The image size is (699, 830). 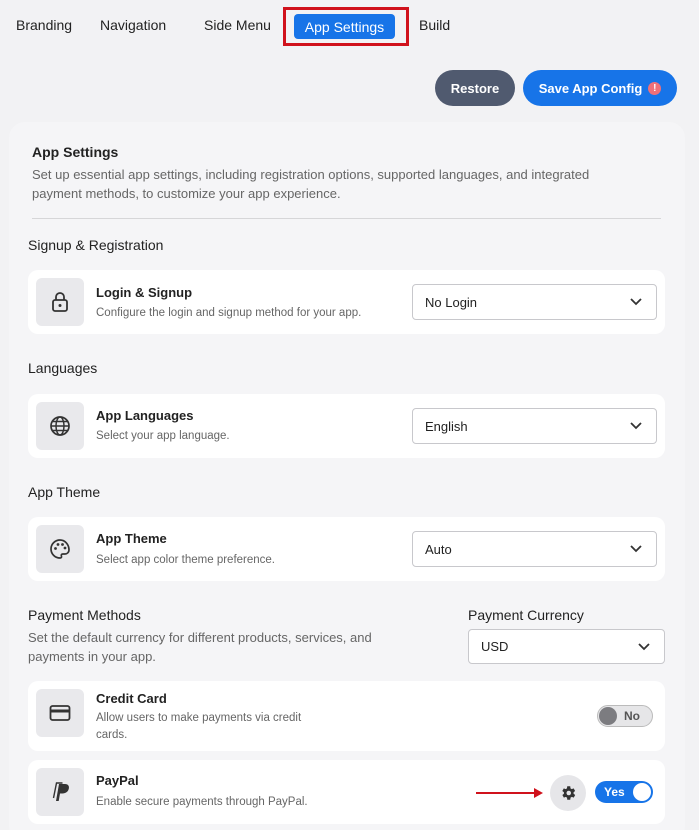 What do you see at coordinates (112, 735) in the screenshot?
I see `credit-card-description-line2: cards.` at bounding box center [112, 735].